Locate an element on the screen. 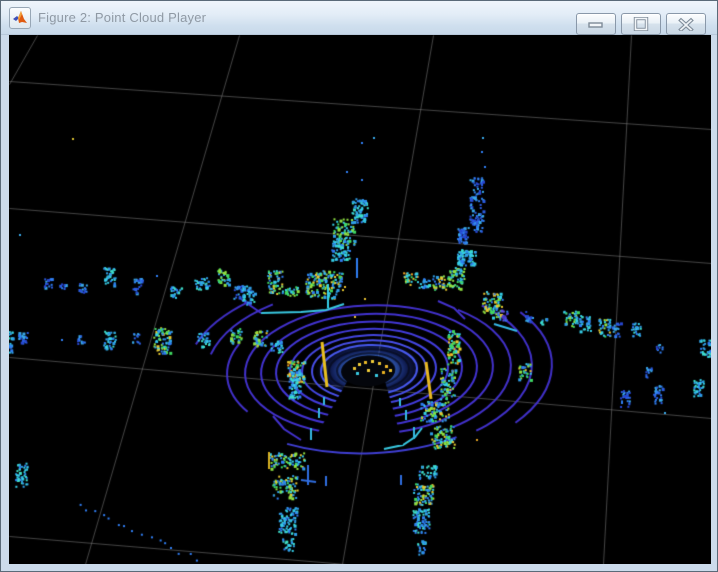  window-title: Figure 2: Point Cloud Player is located at coordinates (122, 17).